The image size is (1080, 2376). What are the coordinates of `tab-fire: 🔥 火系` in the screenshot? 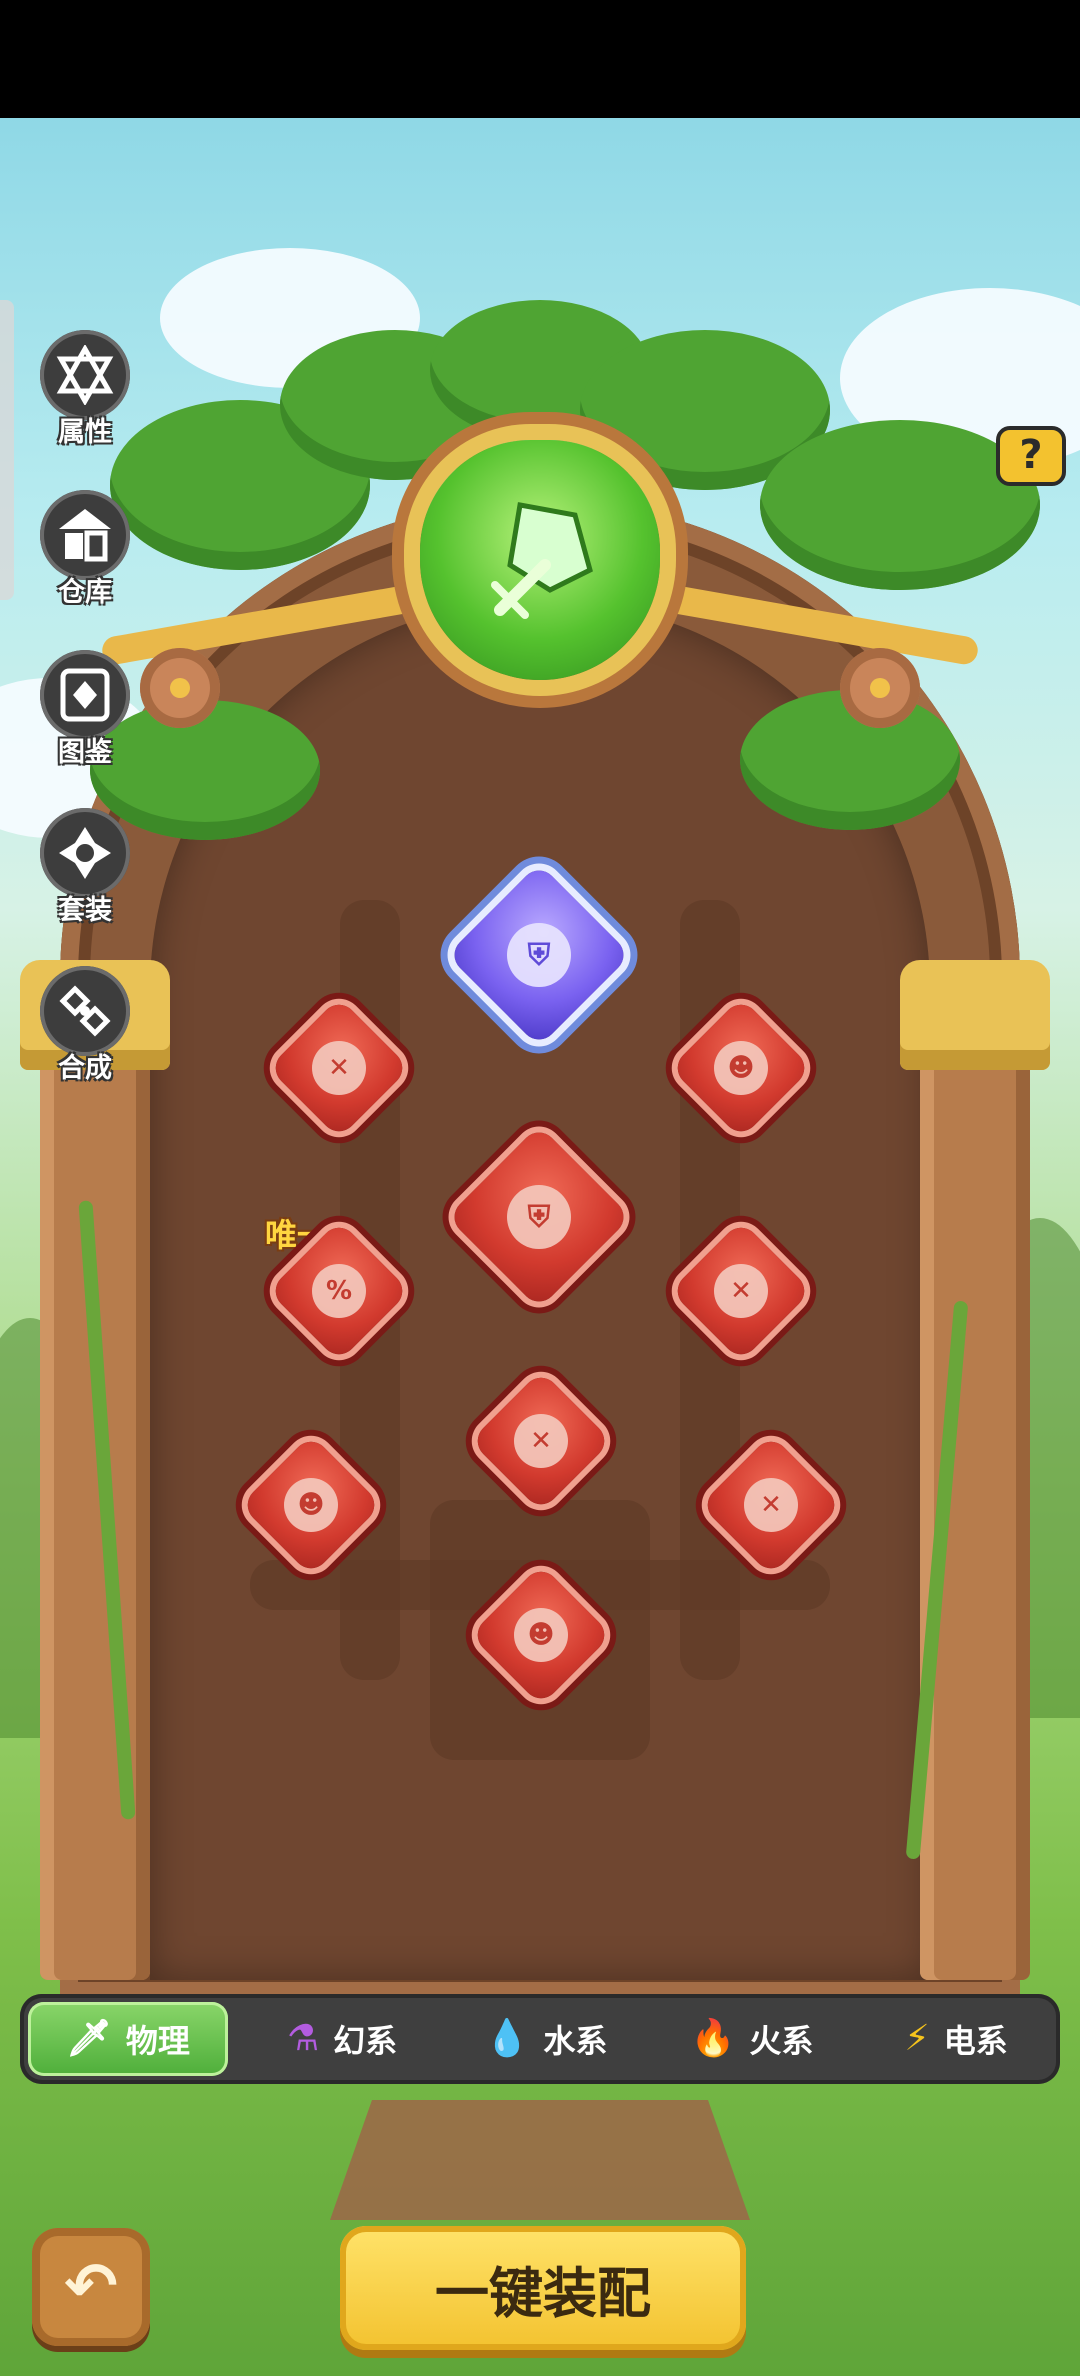 It's located at (752, 2039).